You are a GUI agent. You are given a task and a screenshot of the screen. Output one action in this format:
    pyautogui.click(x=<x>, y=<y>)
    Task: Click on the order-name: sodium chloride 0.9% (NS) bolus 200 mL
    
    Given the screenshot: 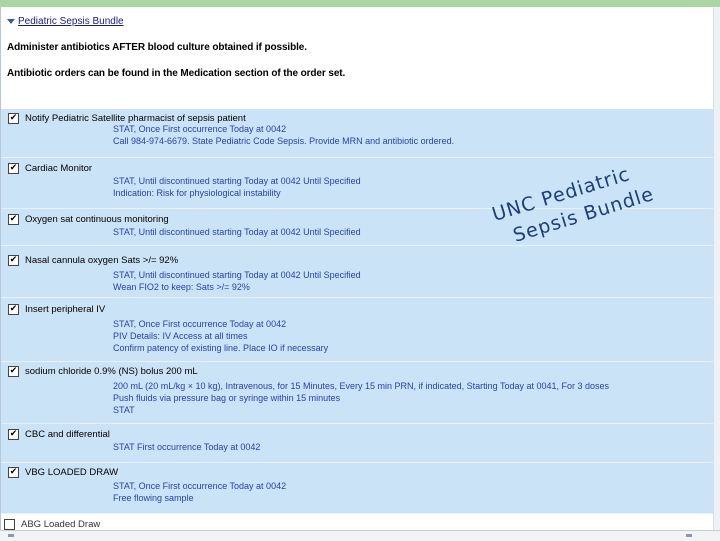 What is the action you would take?
    pyautogui.click(x=111, y=371)
    